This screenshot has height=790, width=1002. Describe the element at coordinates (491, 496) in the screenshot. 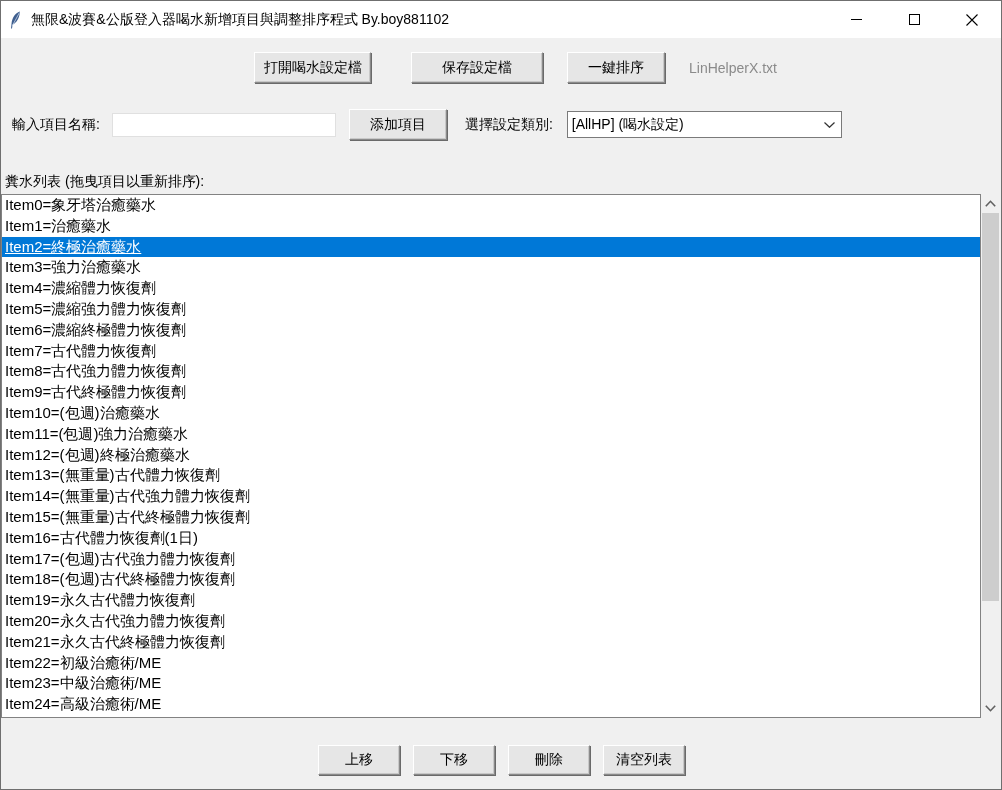

I see `list-item: Item14=(無重量)古代強力體力恢復劑` at that location.